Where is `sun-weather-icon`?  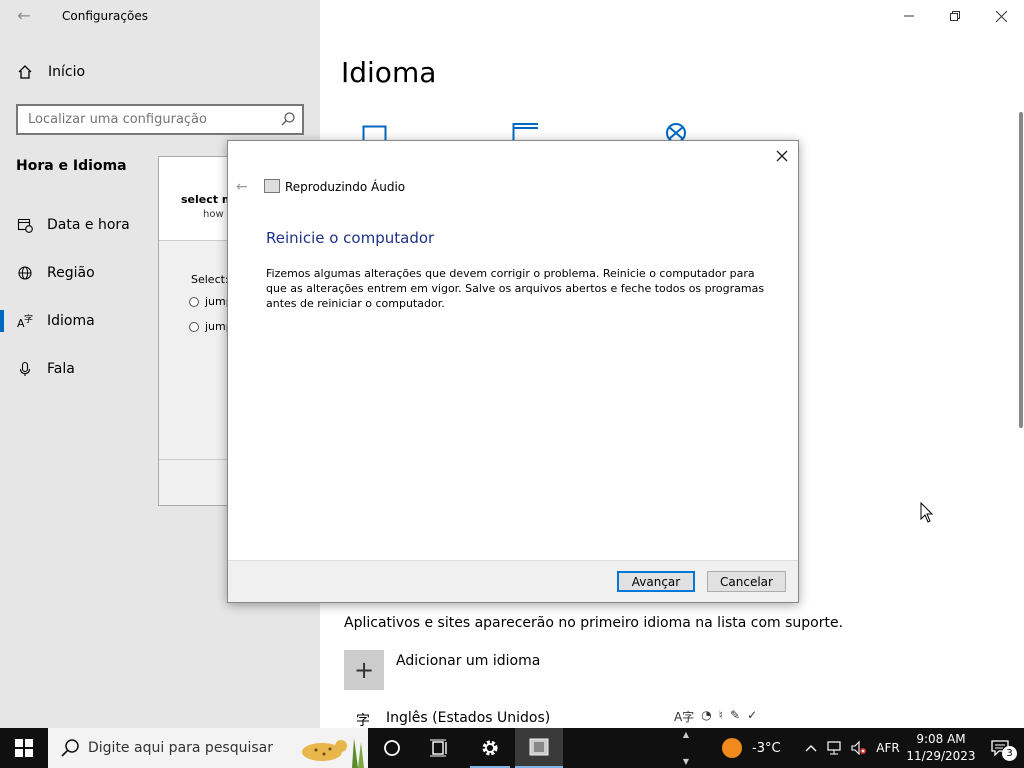 sun-weather-icon is located at coordinates (732, 748).